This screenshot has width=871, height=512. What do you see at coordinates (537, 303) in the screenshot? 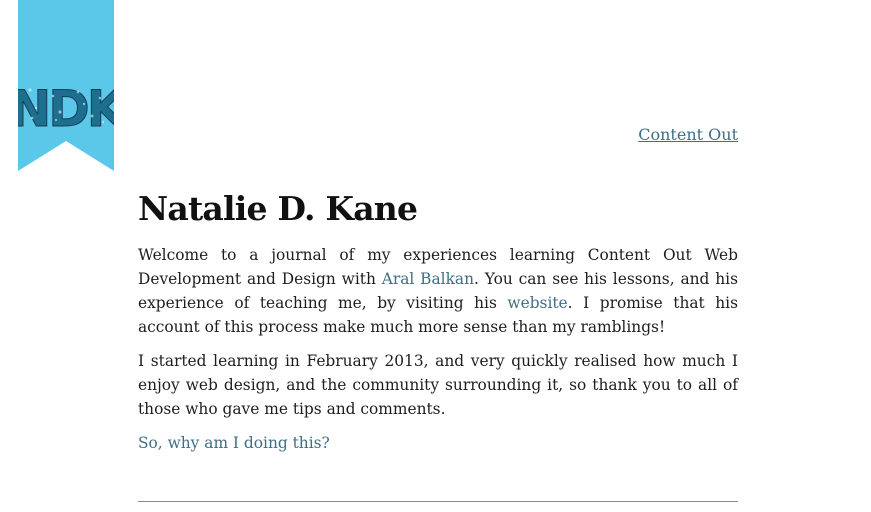
I see `website-link: website` at bounding box center [537, 303].